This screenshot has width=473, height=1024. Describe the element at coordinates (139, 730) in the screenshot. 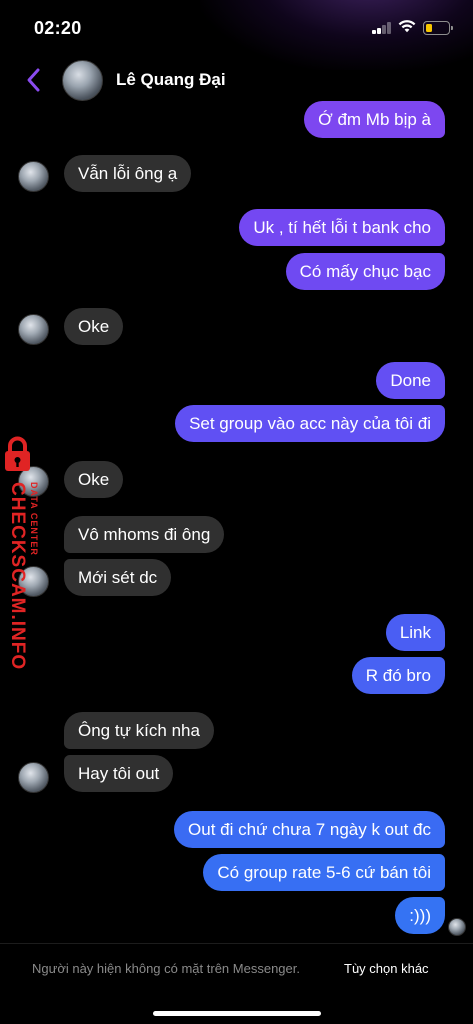

I see `message-bubble-incoming: Ông tự kích nha` at that location.